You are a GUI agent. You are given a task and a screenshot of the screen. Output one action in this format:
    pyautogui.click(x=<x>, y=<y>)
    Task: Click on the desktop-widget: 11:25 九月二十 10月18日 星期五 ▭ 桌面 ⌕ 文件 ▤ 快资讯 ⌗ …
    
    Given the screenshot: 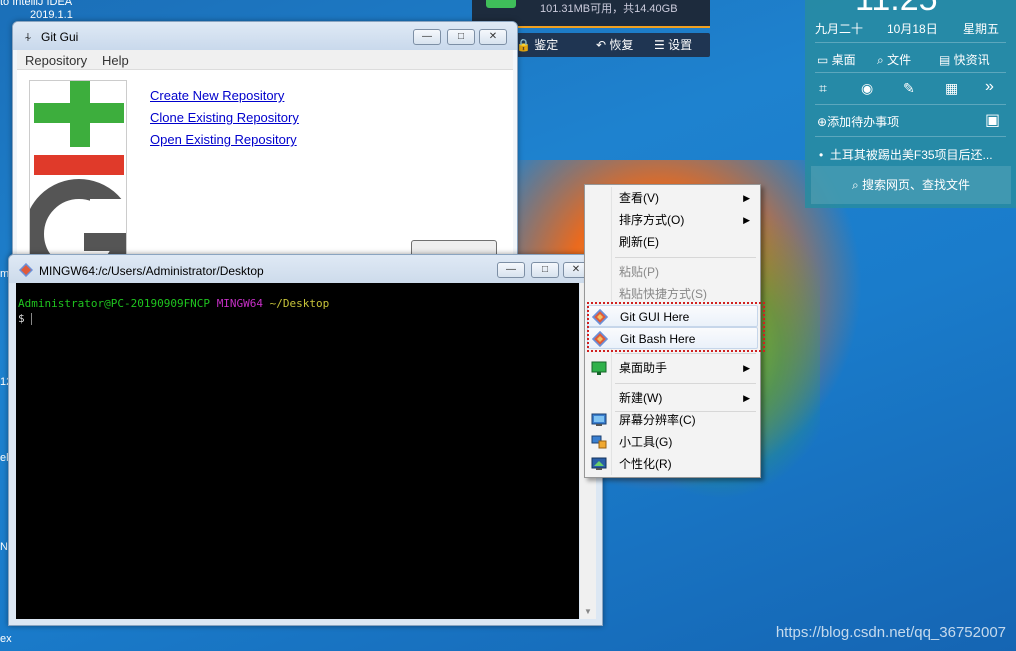 What is the action you would take?
    pyautogui.click(x=910, y=104)
    